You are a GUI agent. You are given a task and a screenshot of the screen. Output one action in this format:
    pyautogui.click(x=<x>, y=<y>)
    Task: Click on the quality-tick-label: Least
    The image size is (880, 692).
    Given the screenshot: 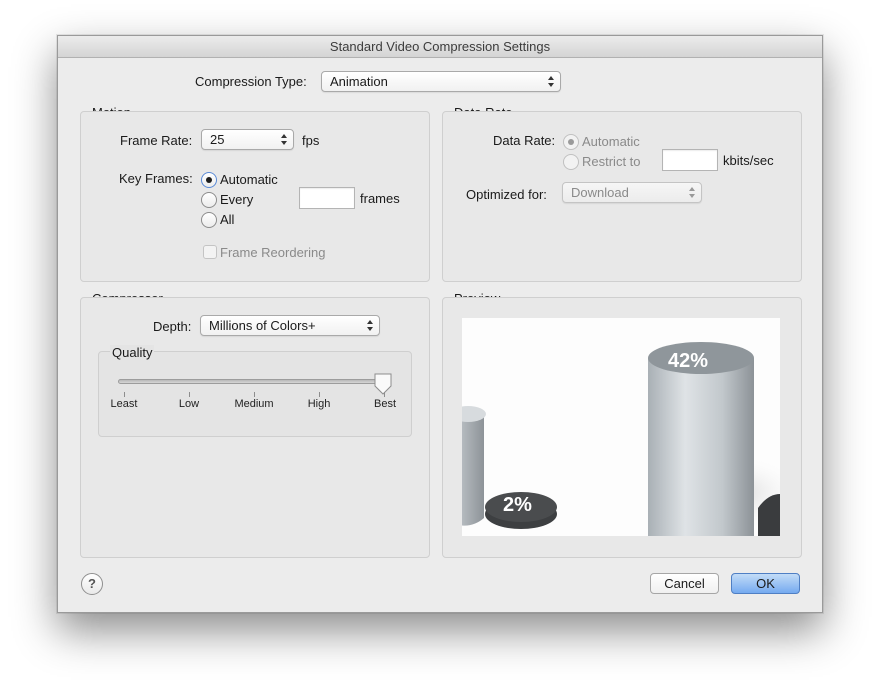 What is the action you would take?
    pyautogui.click(x=124, y=404)
    